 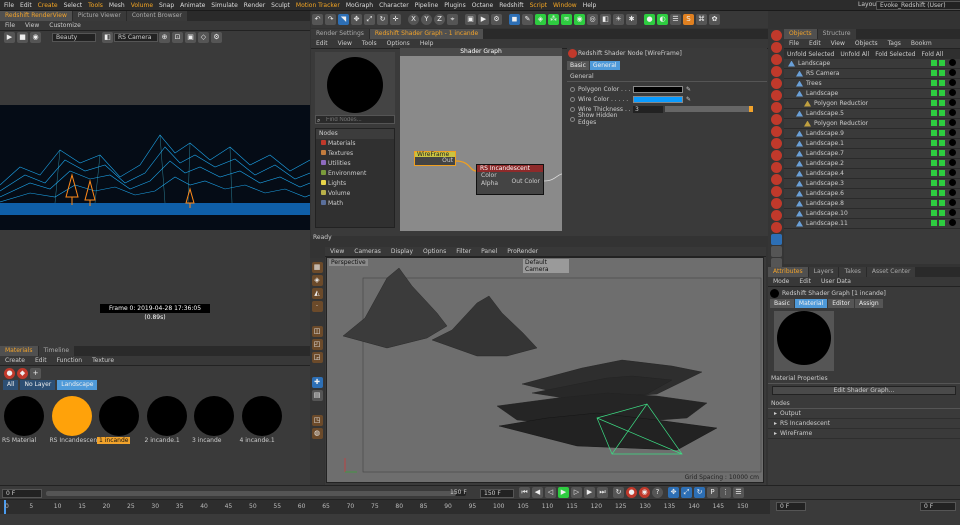 What do you see at coordinates (550, 492) in the screenshot?
I see `prev-frame-icon: ◁` at bounding box center [550, 492].